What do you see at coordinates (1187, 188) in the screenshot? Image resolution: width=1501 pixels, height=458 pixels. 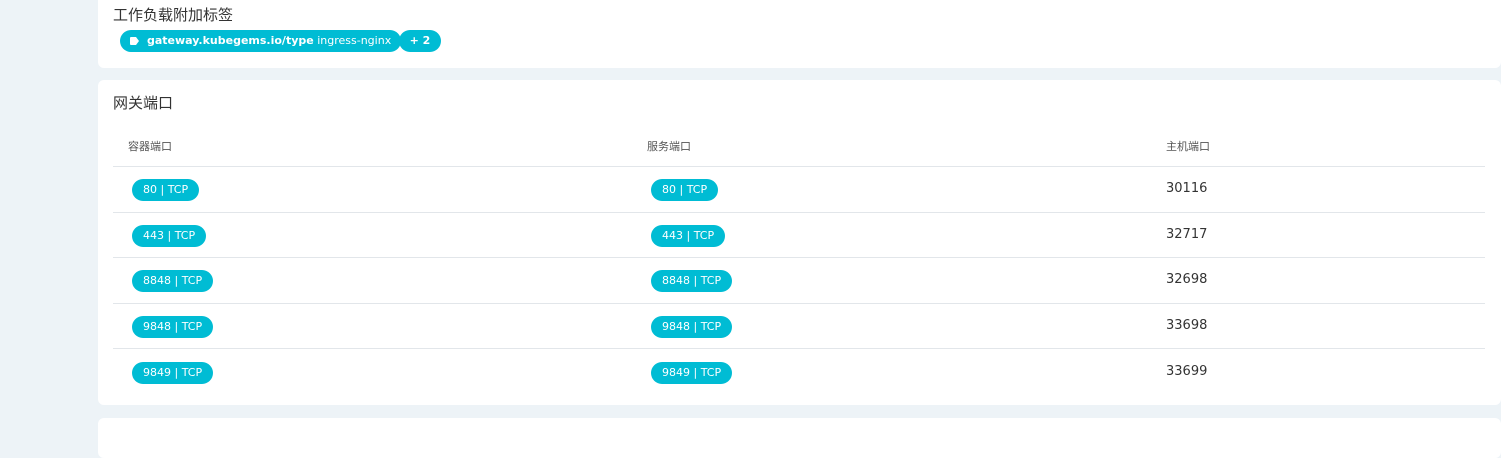 I see `host-port: 30116` at bounding box center [1187, 188].